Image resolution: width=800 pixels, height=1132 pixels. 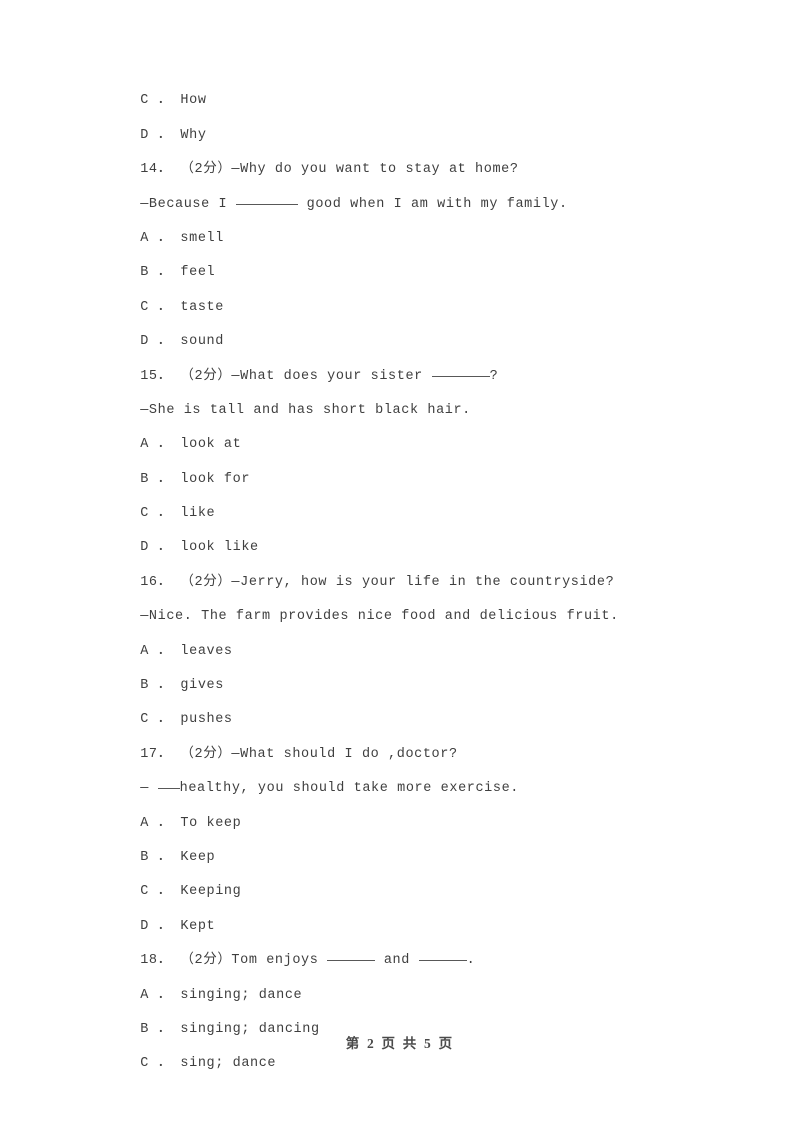 What do you see at coordinates (182, 238) in the screenshot?
I see `option-text: A ． smell` at bounding box center [182, 238].